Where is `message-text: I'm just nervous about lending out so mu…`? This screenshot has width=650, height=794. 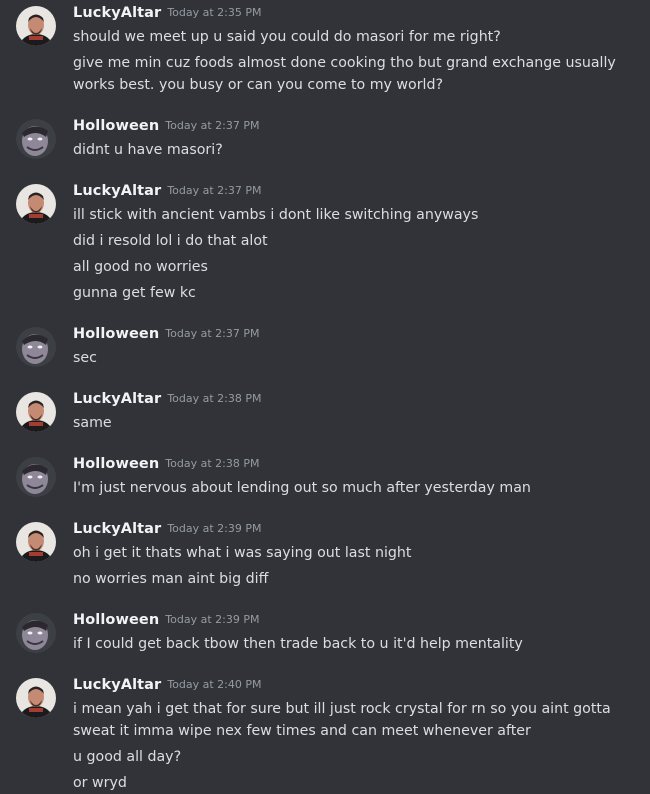 message-text: I'm just nervous about lending out so mu… is located at coordinates (302, 488).